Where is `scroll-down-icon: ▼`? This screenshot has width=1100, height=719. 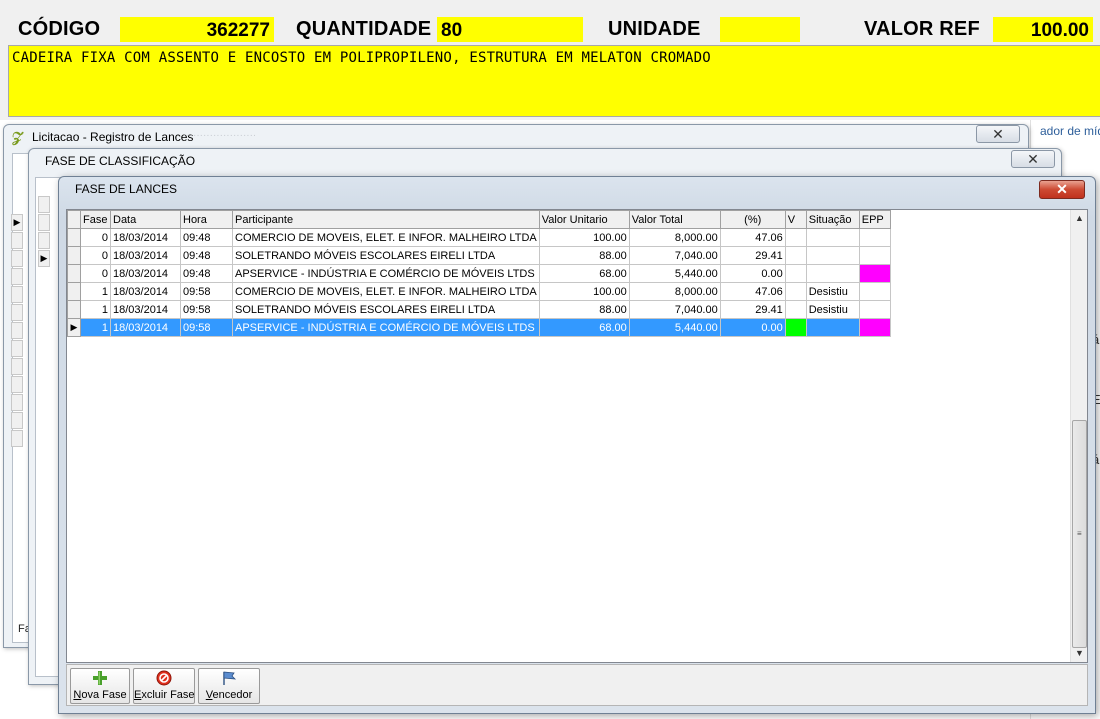
scroll-down-icon: ▼ is located at coordinates (1079, 653).